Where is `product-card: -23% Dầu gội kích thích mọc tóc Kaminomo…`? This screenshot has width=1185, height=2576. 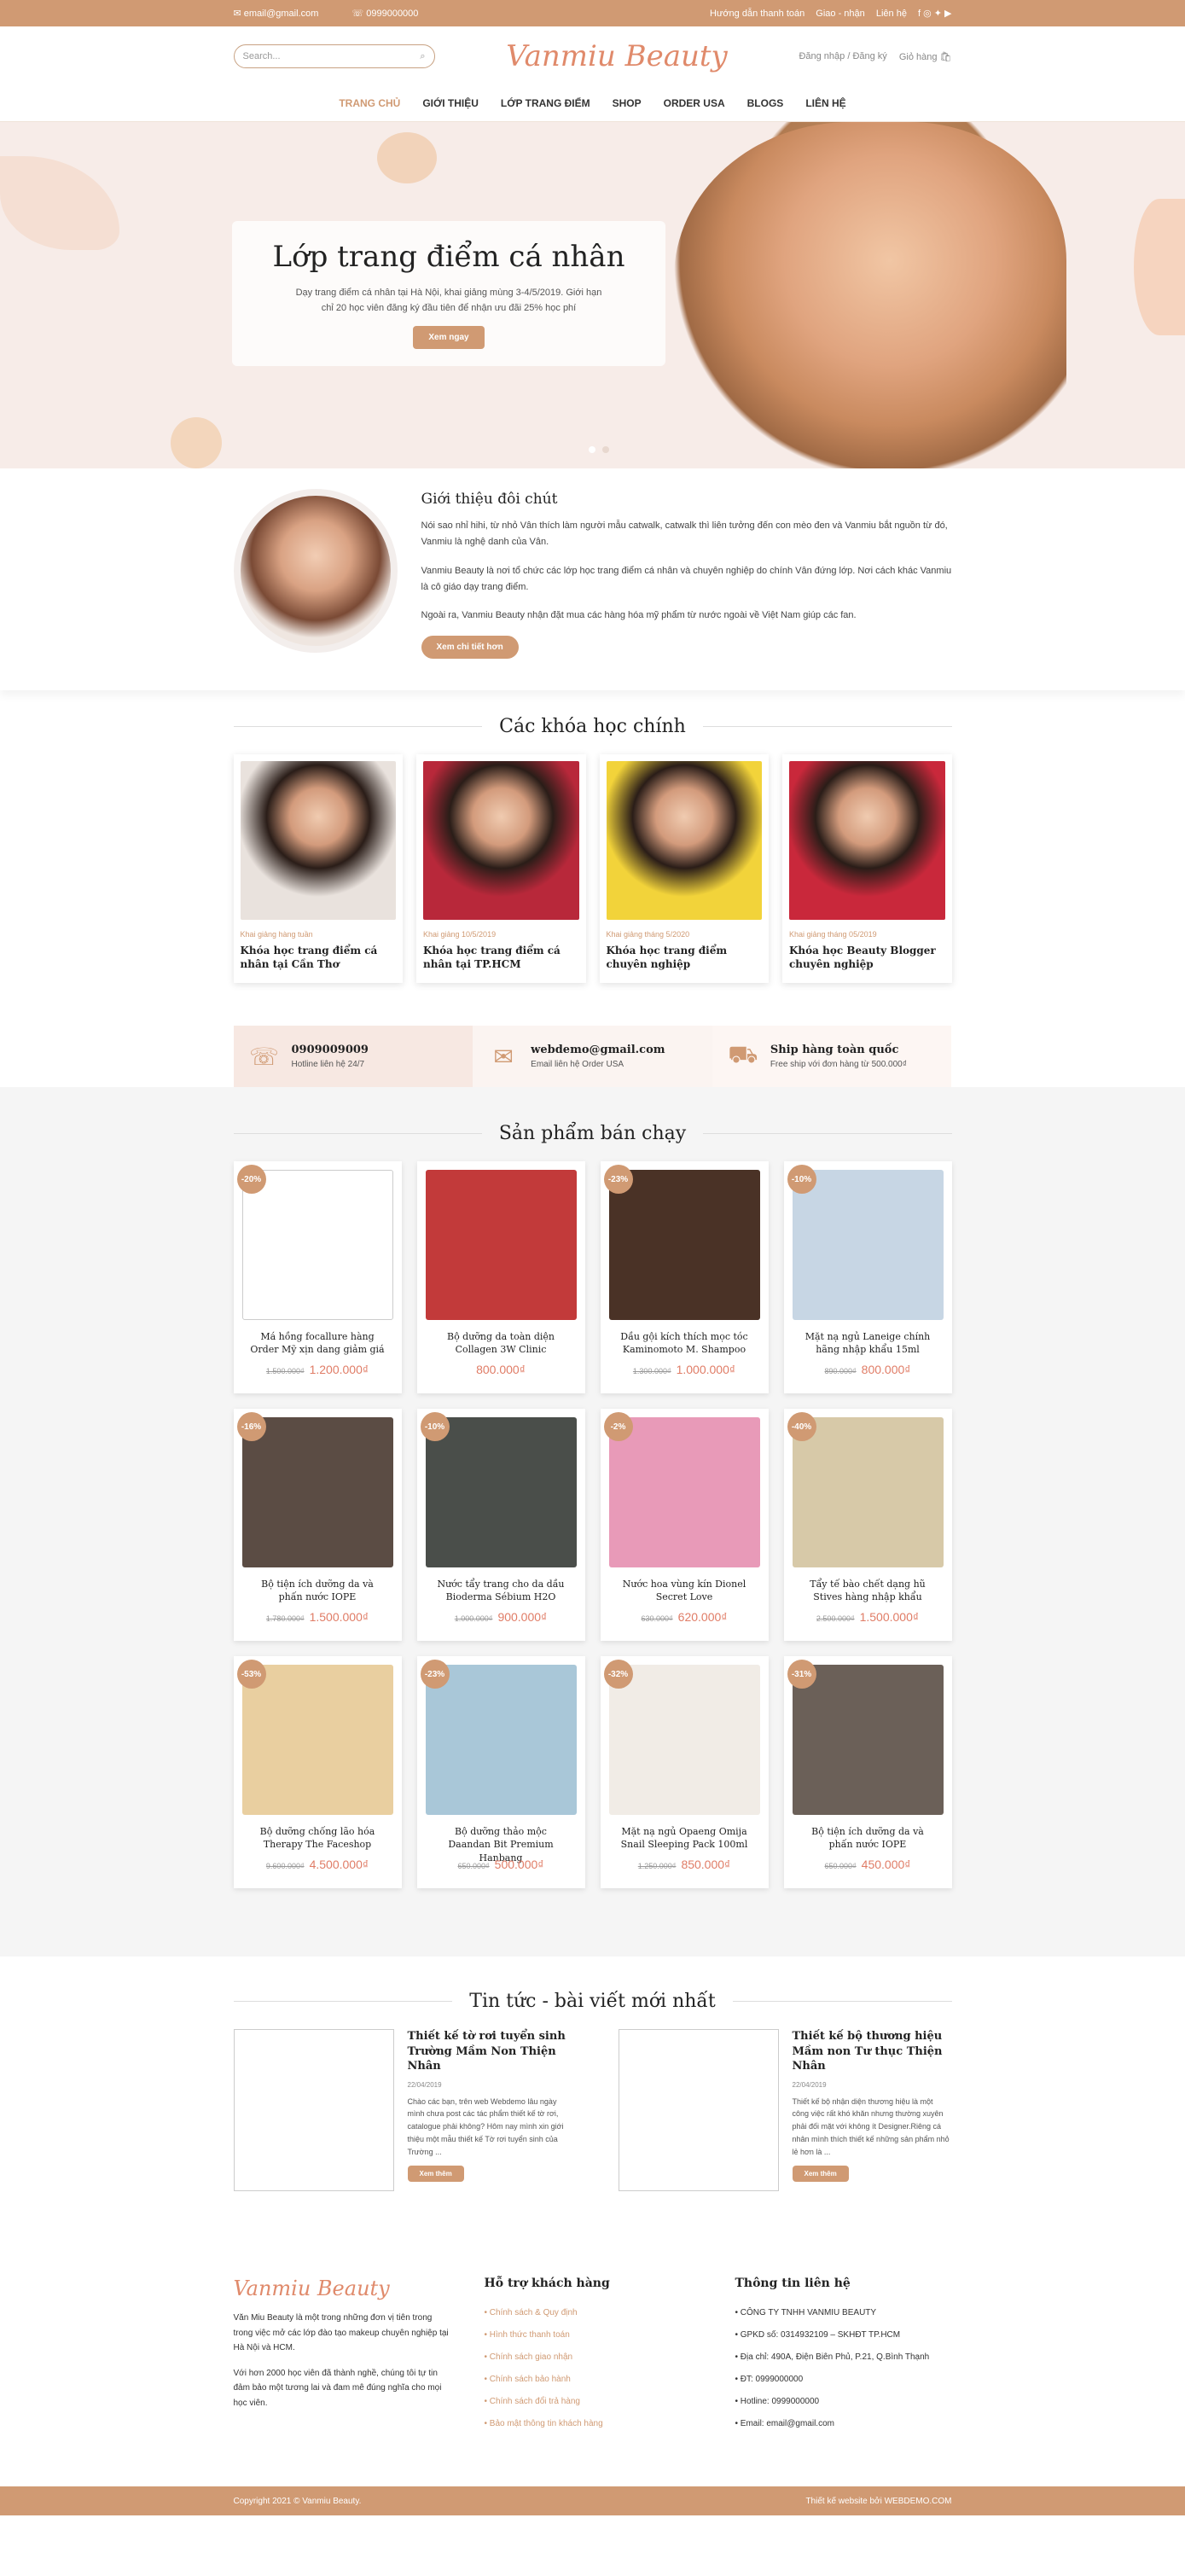 product-card: -23% Dầu gội kích thích mọc tóc Kaminomo… is located at coordinates (684, 1277).